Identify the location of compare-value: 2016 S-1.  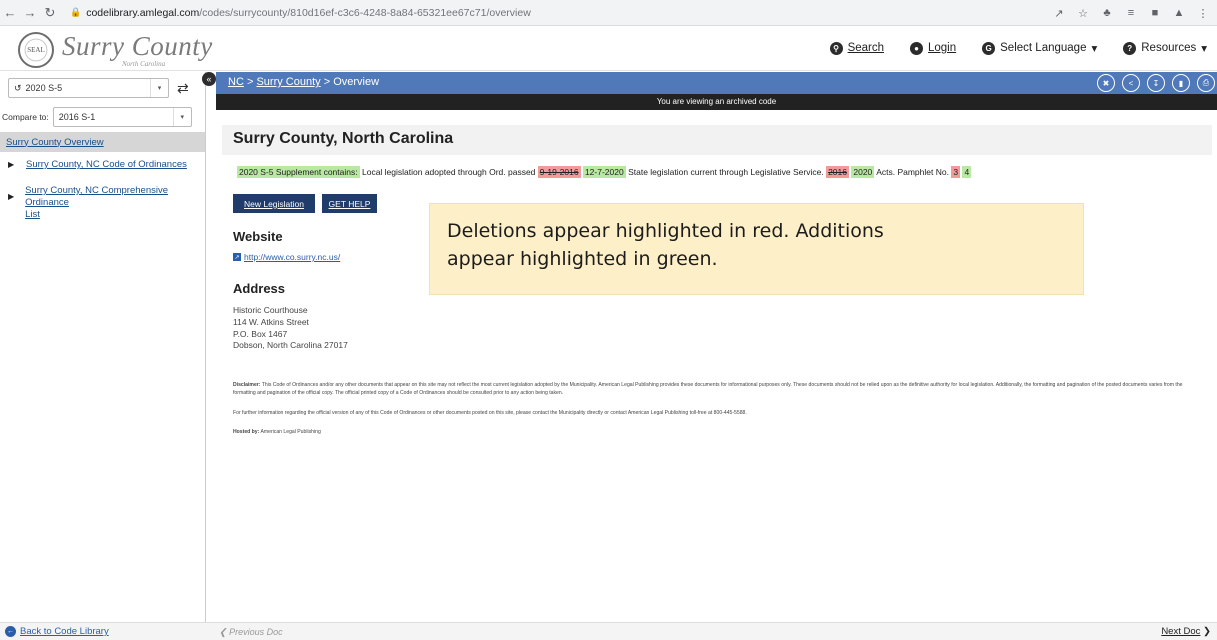
(77, 117).